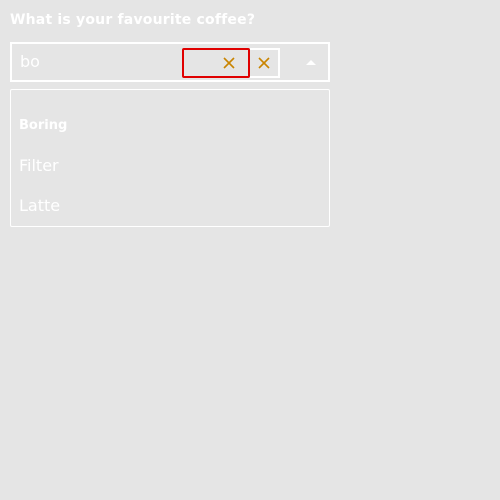 Image resolution: width=500 pixels, height=500 pixels. What do you see at coordinates (39, 165) in the screenshot?
I see `listbox-option: Filter` at bounding box center [39, 165].